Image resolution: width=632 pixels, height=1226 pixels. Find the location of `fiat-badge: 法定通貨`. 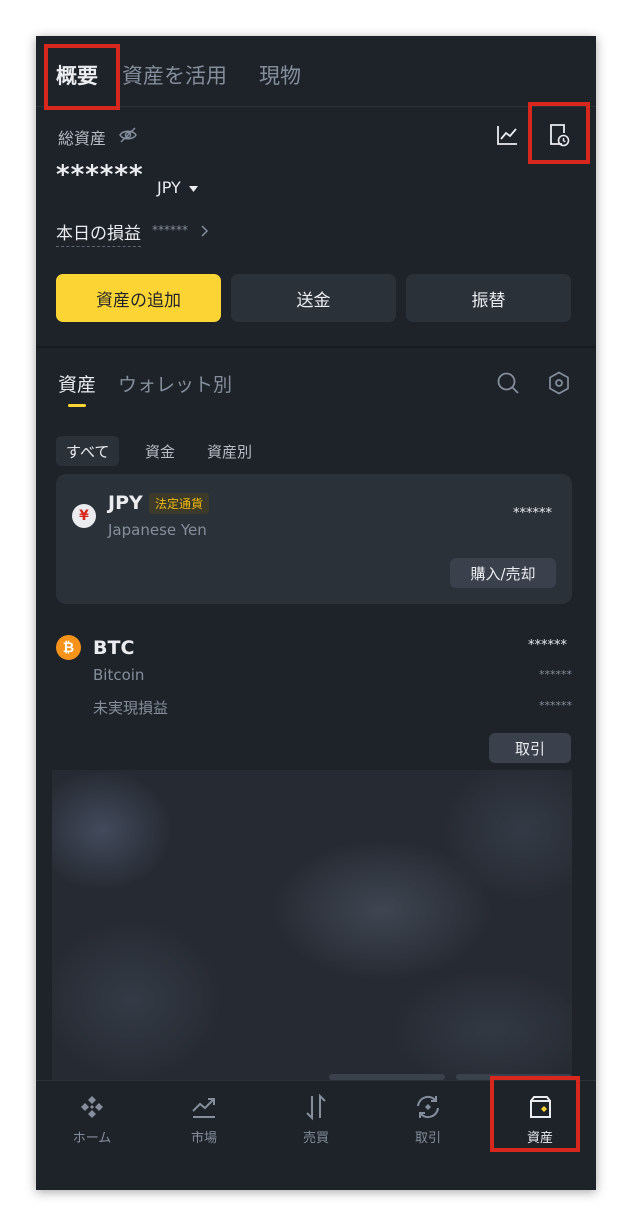

fiat-badge: 法定通貨 is located at coordinates (179, 503).